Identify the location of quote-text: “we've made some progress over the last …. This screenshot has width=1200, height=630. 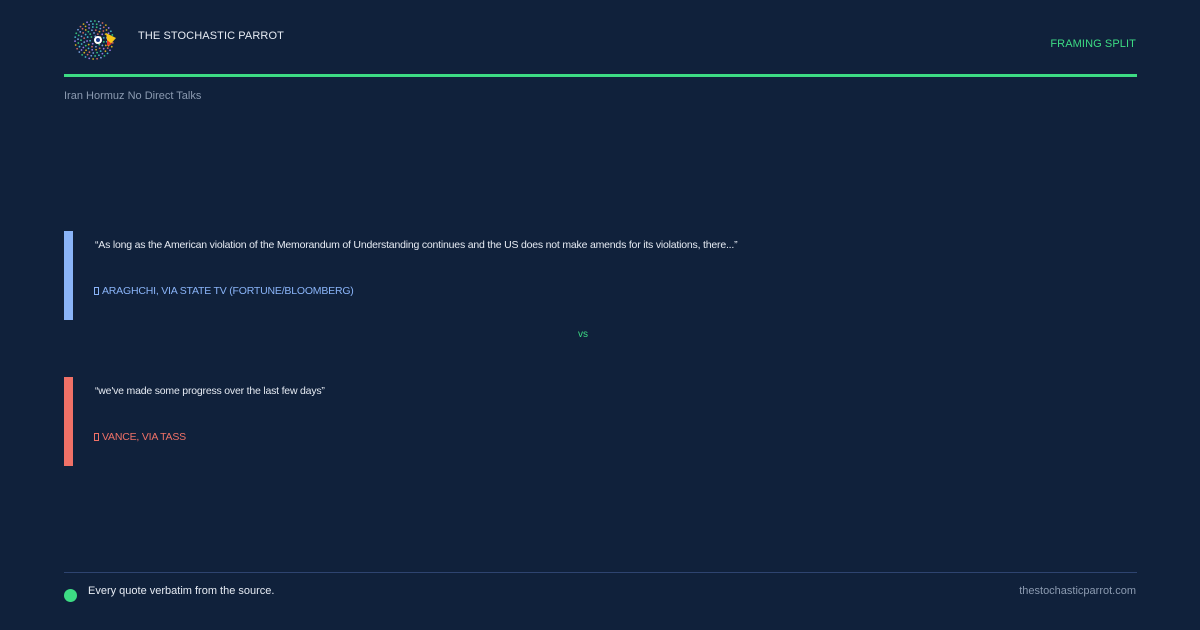
(210, 391).